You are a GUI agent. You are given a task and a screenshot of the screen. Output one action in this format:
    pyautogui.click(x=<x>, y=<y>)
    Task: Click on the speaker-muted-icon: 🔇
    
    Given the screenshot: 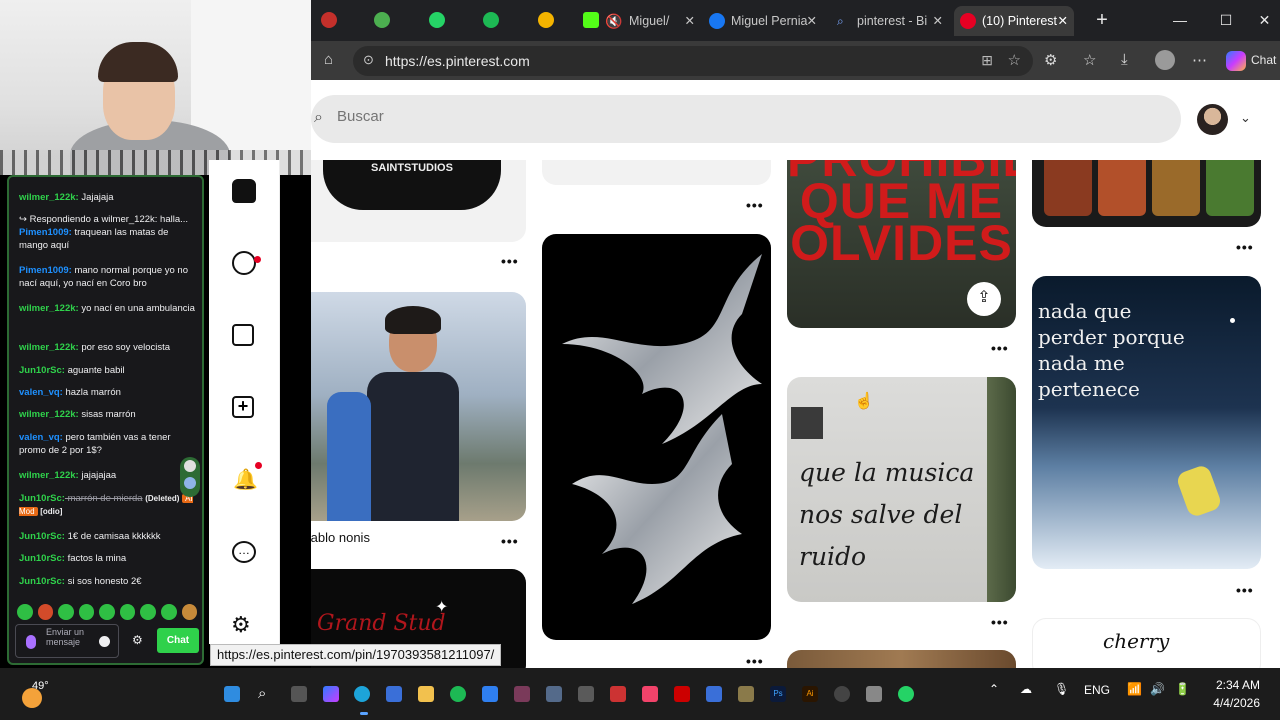 What is the action you would take?
    pyautogui.click(x=613, y=21)
    